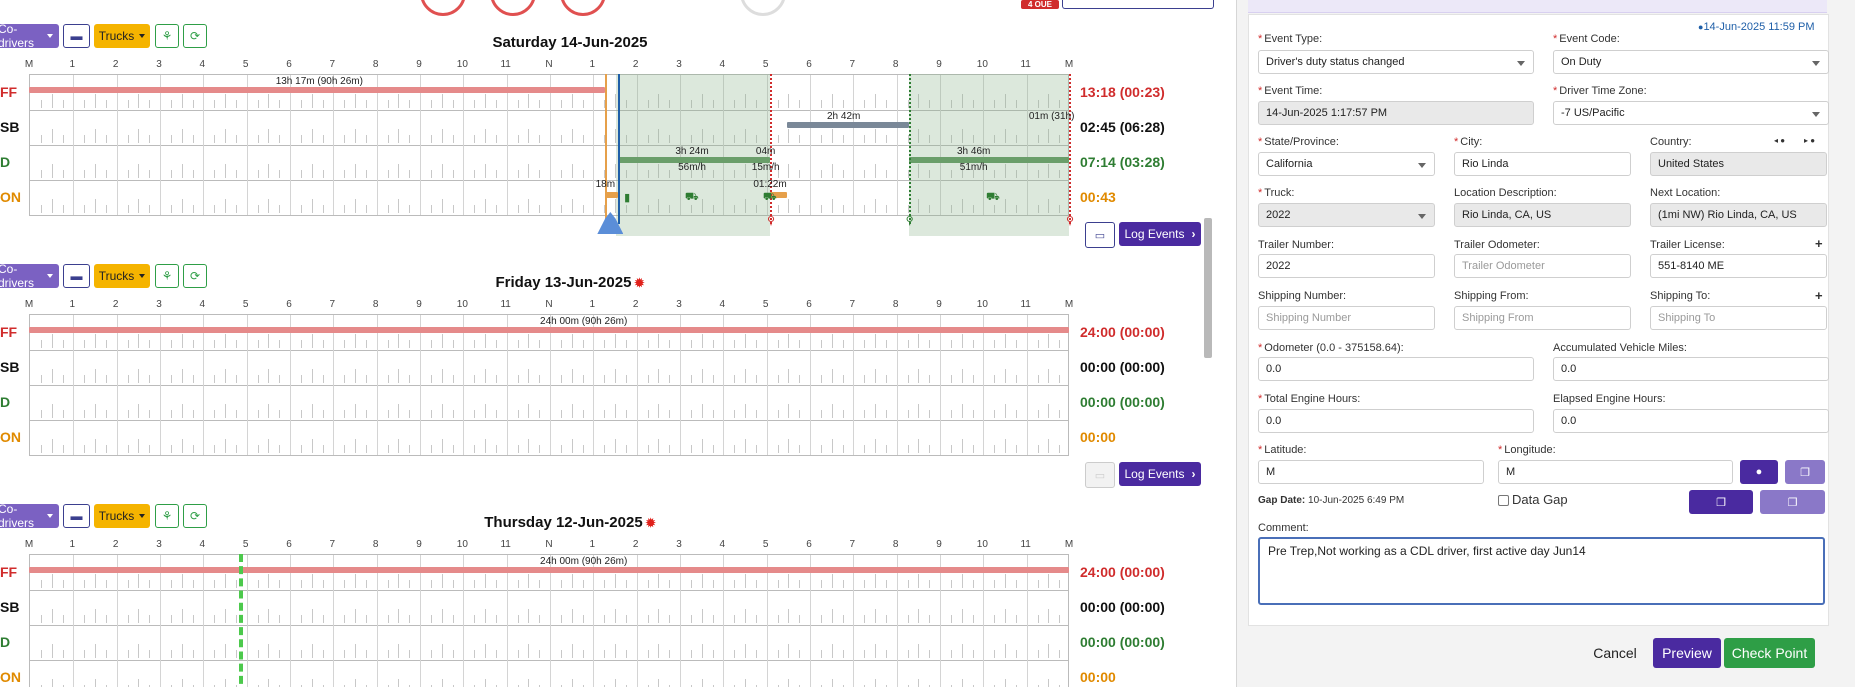 This screenshot has height=687, width=1855. What do you see at coordinates (1346, 215) in the screenshot?
I see `truck-select: 2022` at bounding box center [1346, 215].